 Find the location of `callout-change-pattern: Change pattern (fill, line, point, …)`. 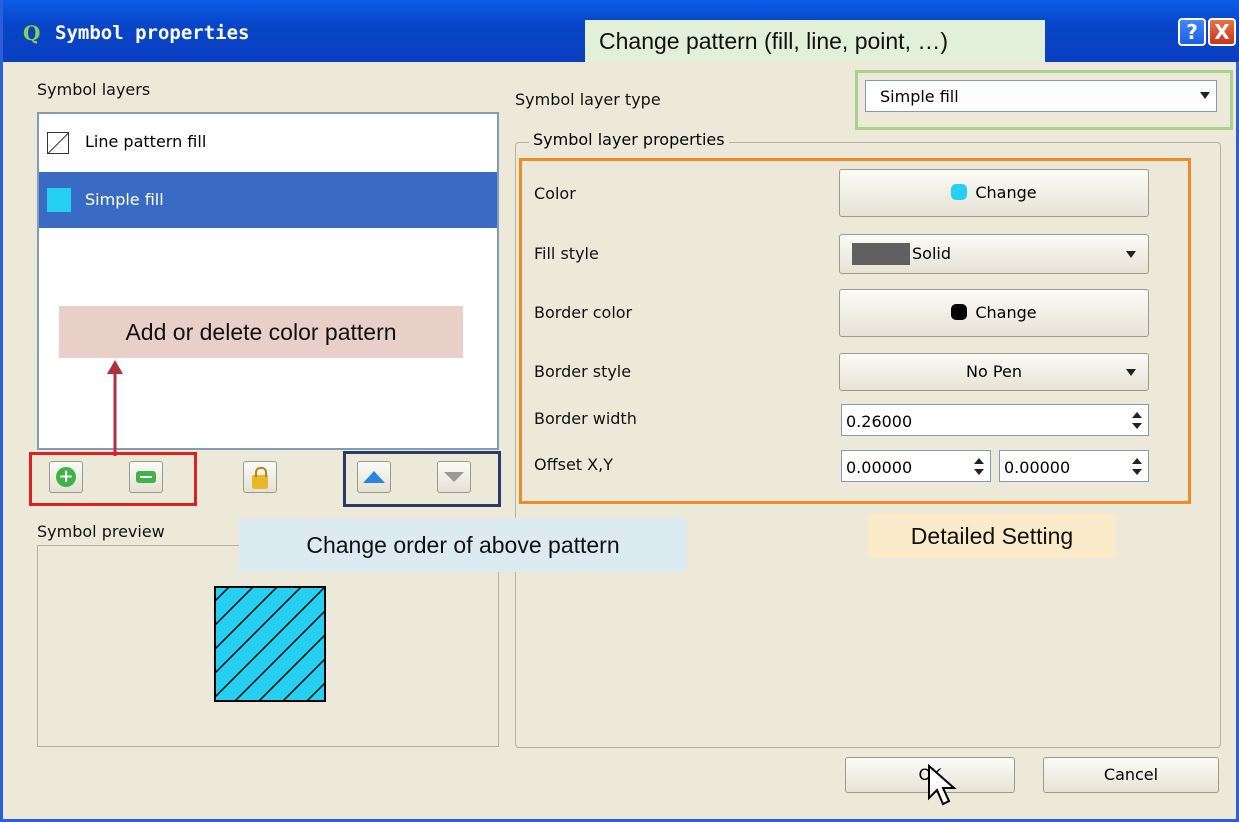

callout-change-pattern: Change pattern (fill, line, point, …) is located at coordinates (815, 41).